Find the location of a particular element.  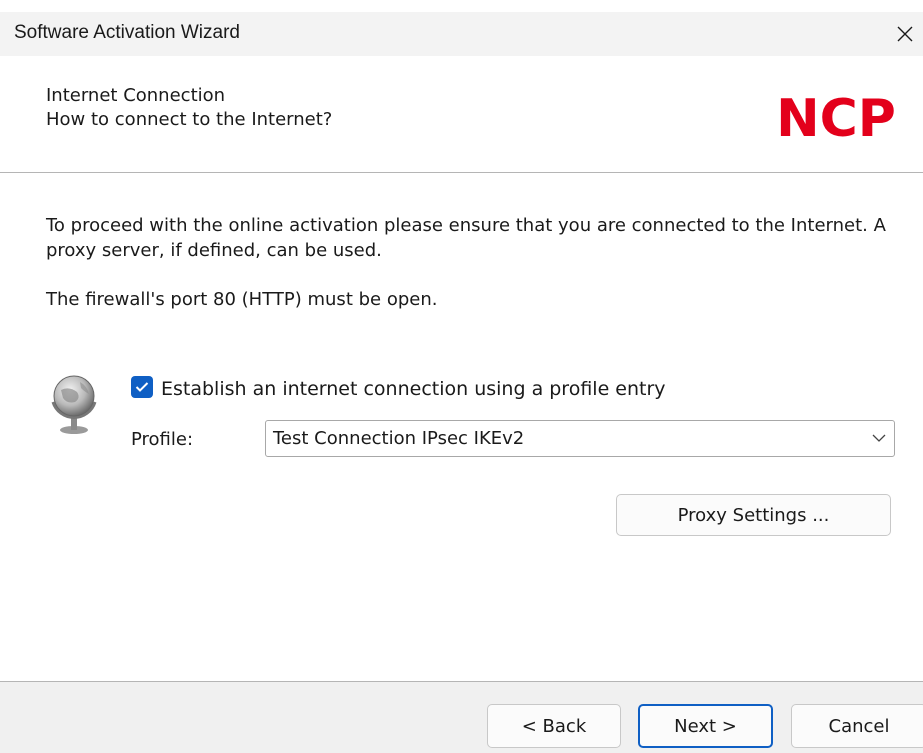

header-title: Internet Connection is located at coordinates (136, 95).